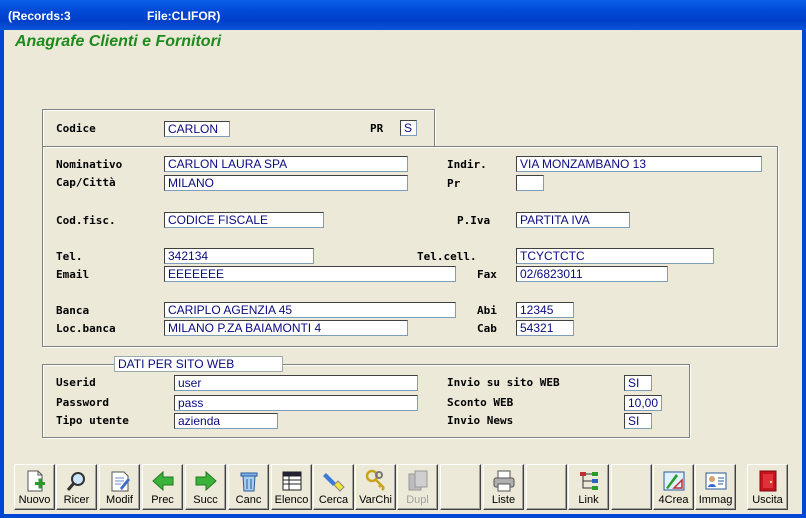 The image size is (806, 518). What do you see at coordinates (804, 274) in the screenshot?
I see `window-border-right` at bounding box center [804, 274].